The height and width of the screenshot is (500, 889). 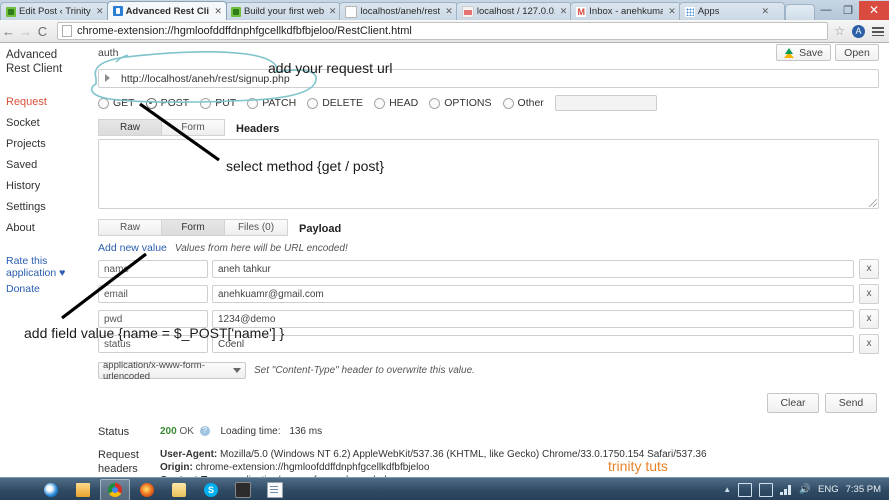 What do you see at coordinates (211, 489) in the screenshot?
I see `taskbar-skype: S` at bounding box center [211, 489].